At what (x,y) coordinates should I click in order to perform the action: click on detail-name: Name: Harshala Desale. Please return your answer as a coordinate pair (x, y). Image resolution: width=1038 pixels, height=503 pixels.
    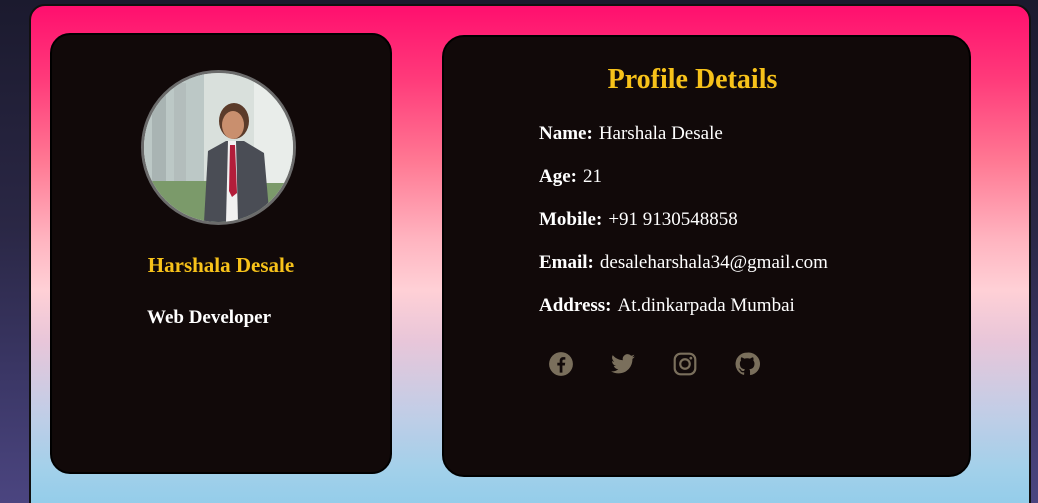
    Looking at the image, I should click on (631, 134).